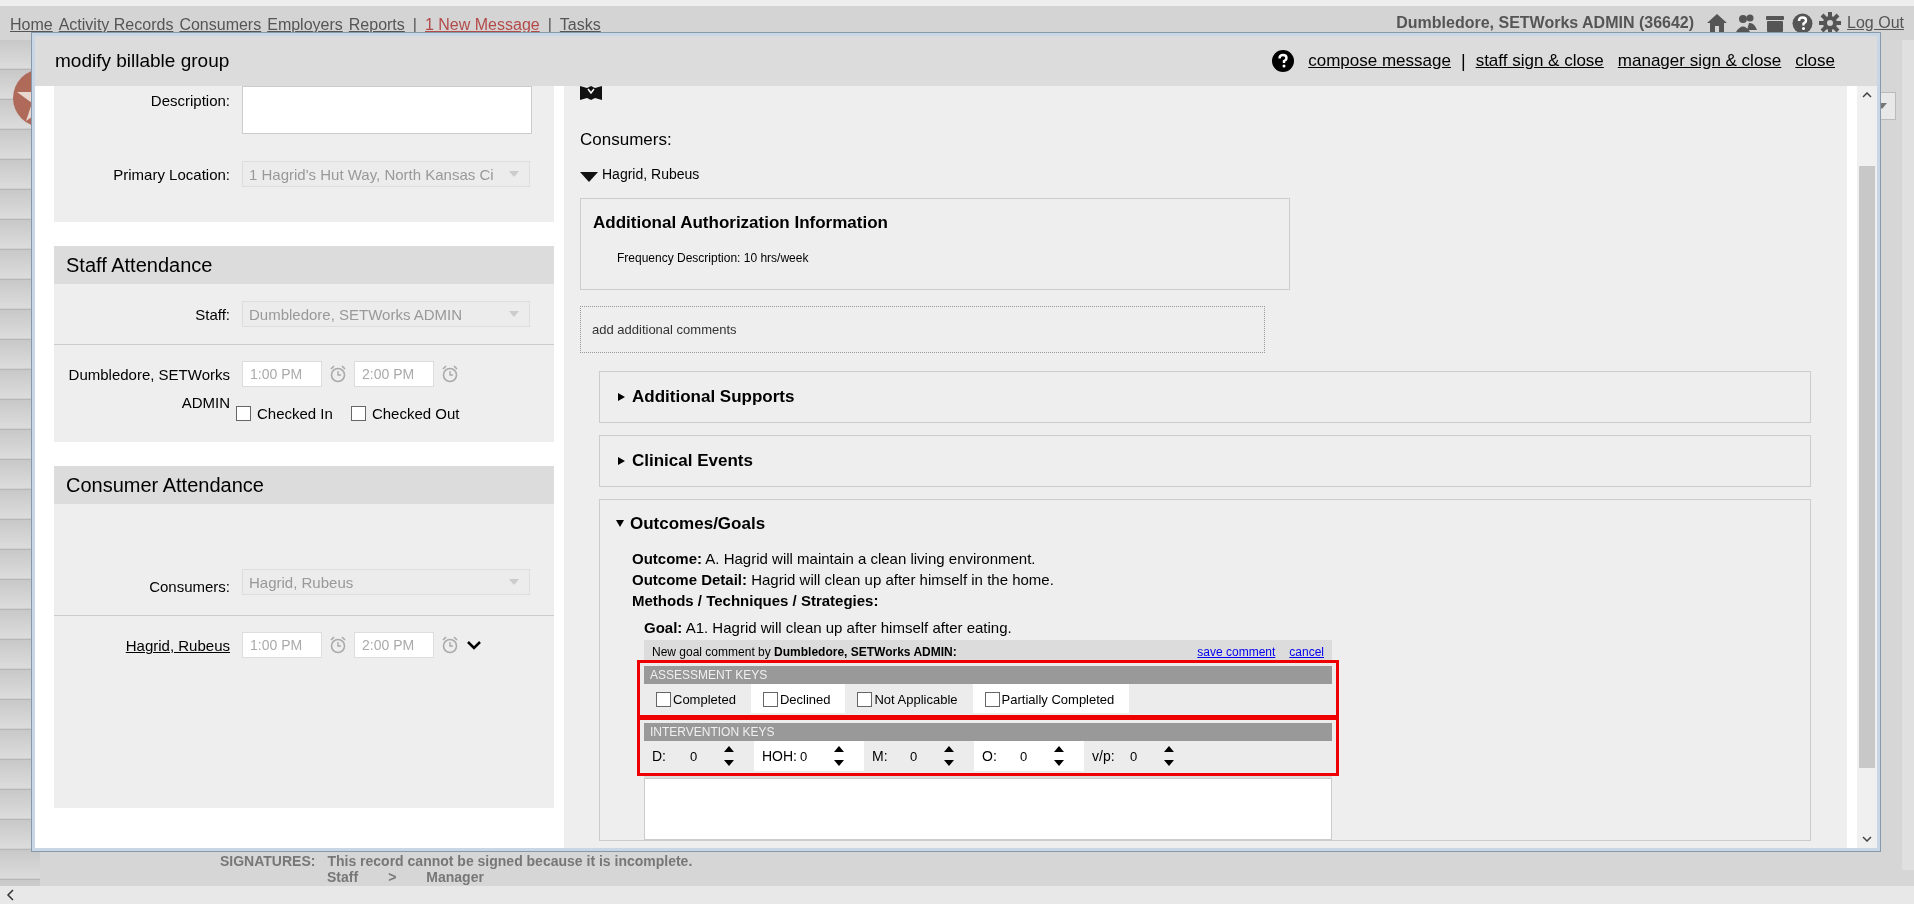  What do you see at coordinates (1717, 23) in the screenshot?
I see `home-icon` at bounding box center [1717, 23].